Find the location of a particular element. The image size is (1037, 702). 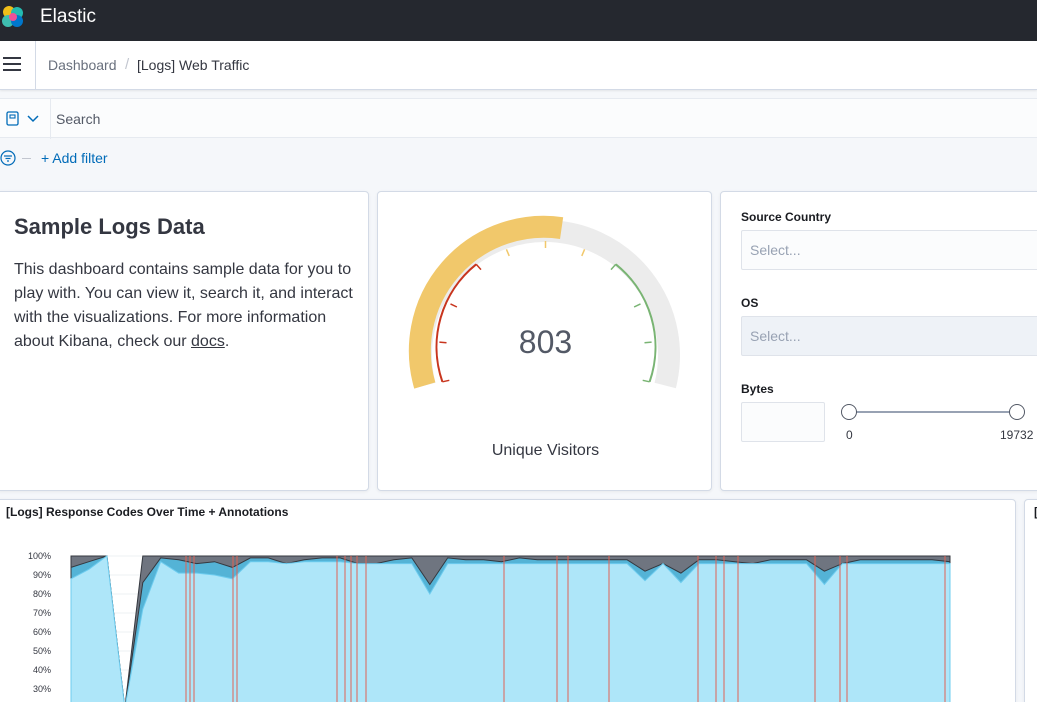

saved-query-icon is located at coordinates (24, 119).